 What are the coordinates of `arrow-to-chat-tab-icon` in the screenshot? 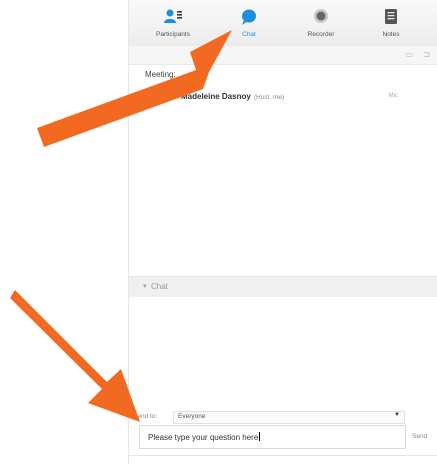 It's located at (134, 88).